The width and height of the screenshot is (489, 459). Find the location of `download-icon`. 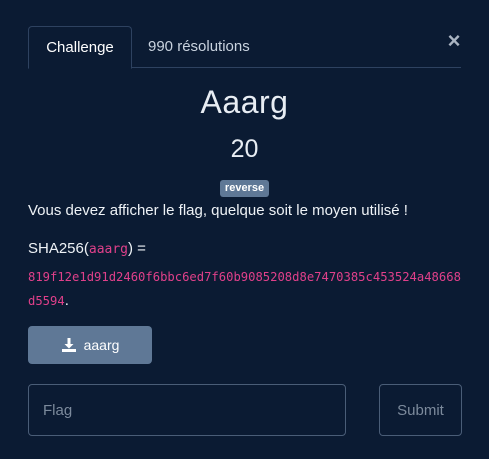

download-icon is located at coordinates (68, 345).